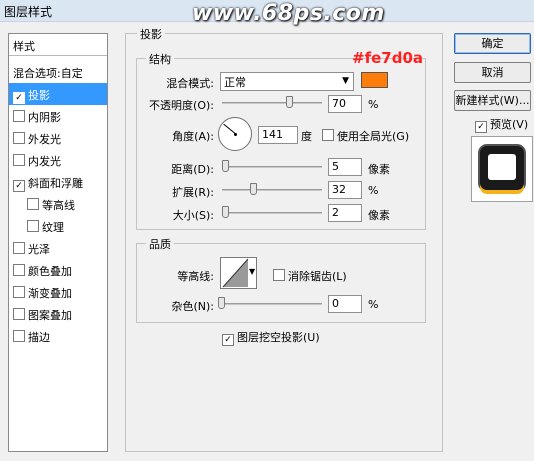  What do you see at coordinates (28, 12) in the screenshot?
I see `window-title: 图层样式` at bounding box center [28, 12].